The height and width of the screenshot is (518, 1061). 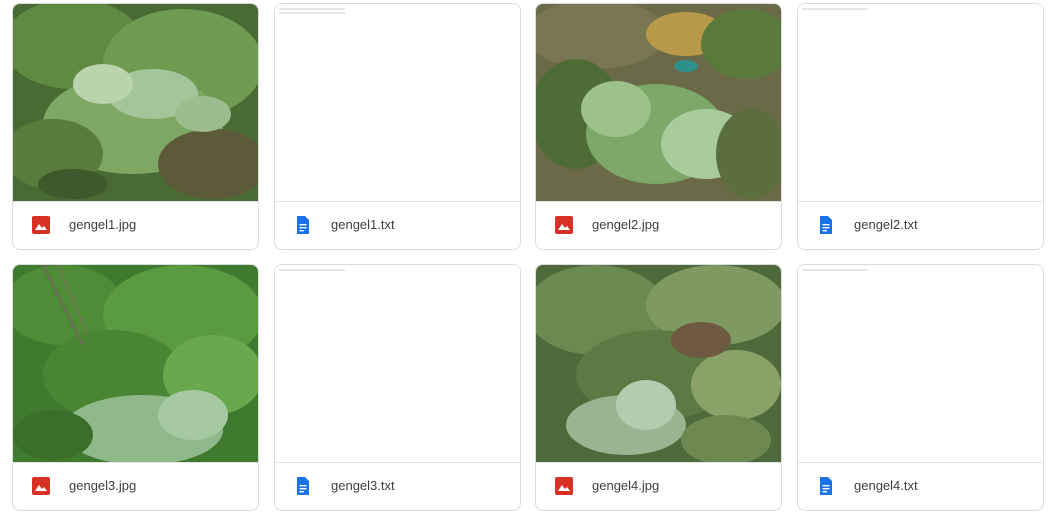 I want to click on file-name: gengel2.txt, so click(x=886, y=224).